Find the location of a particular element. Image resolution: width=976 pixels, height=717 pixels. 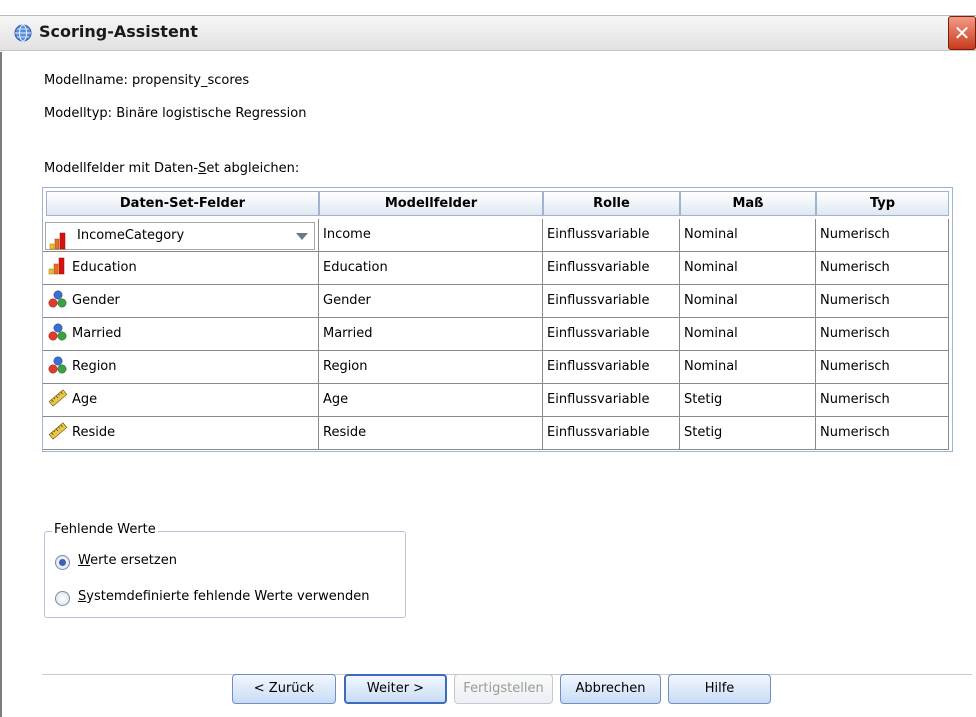

table-row-5-type: Numerisch is located at coordinates (882, 400).